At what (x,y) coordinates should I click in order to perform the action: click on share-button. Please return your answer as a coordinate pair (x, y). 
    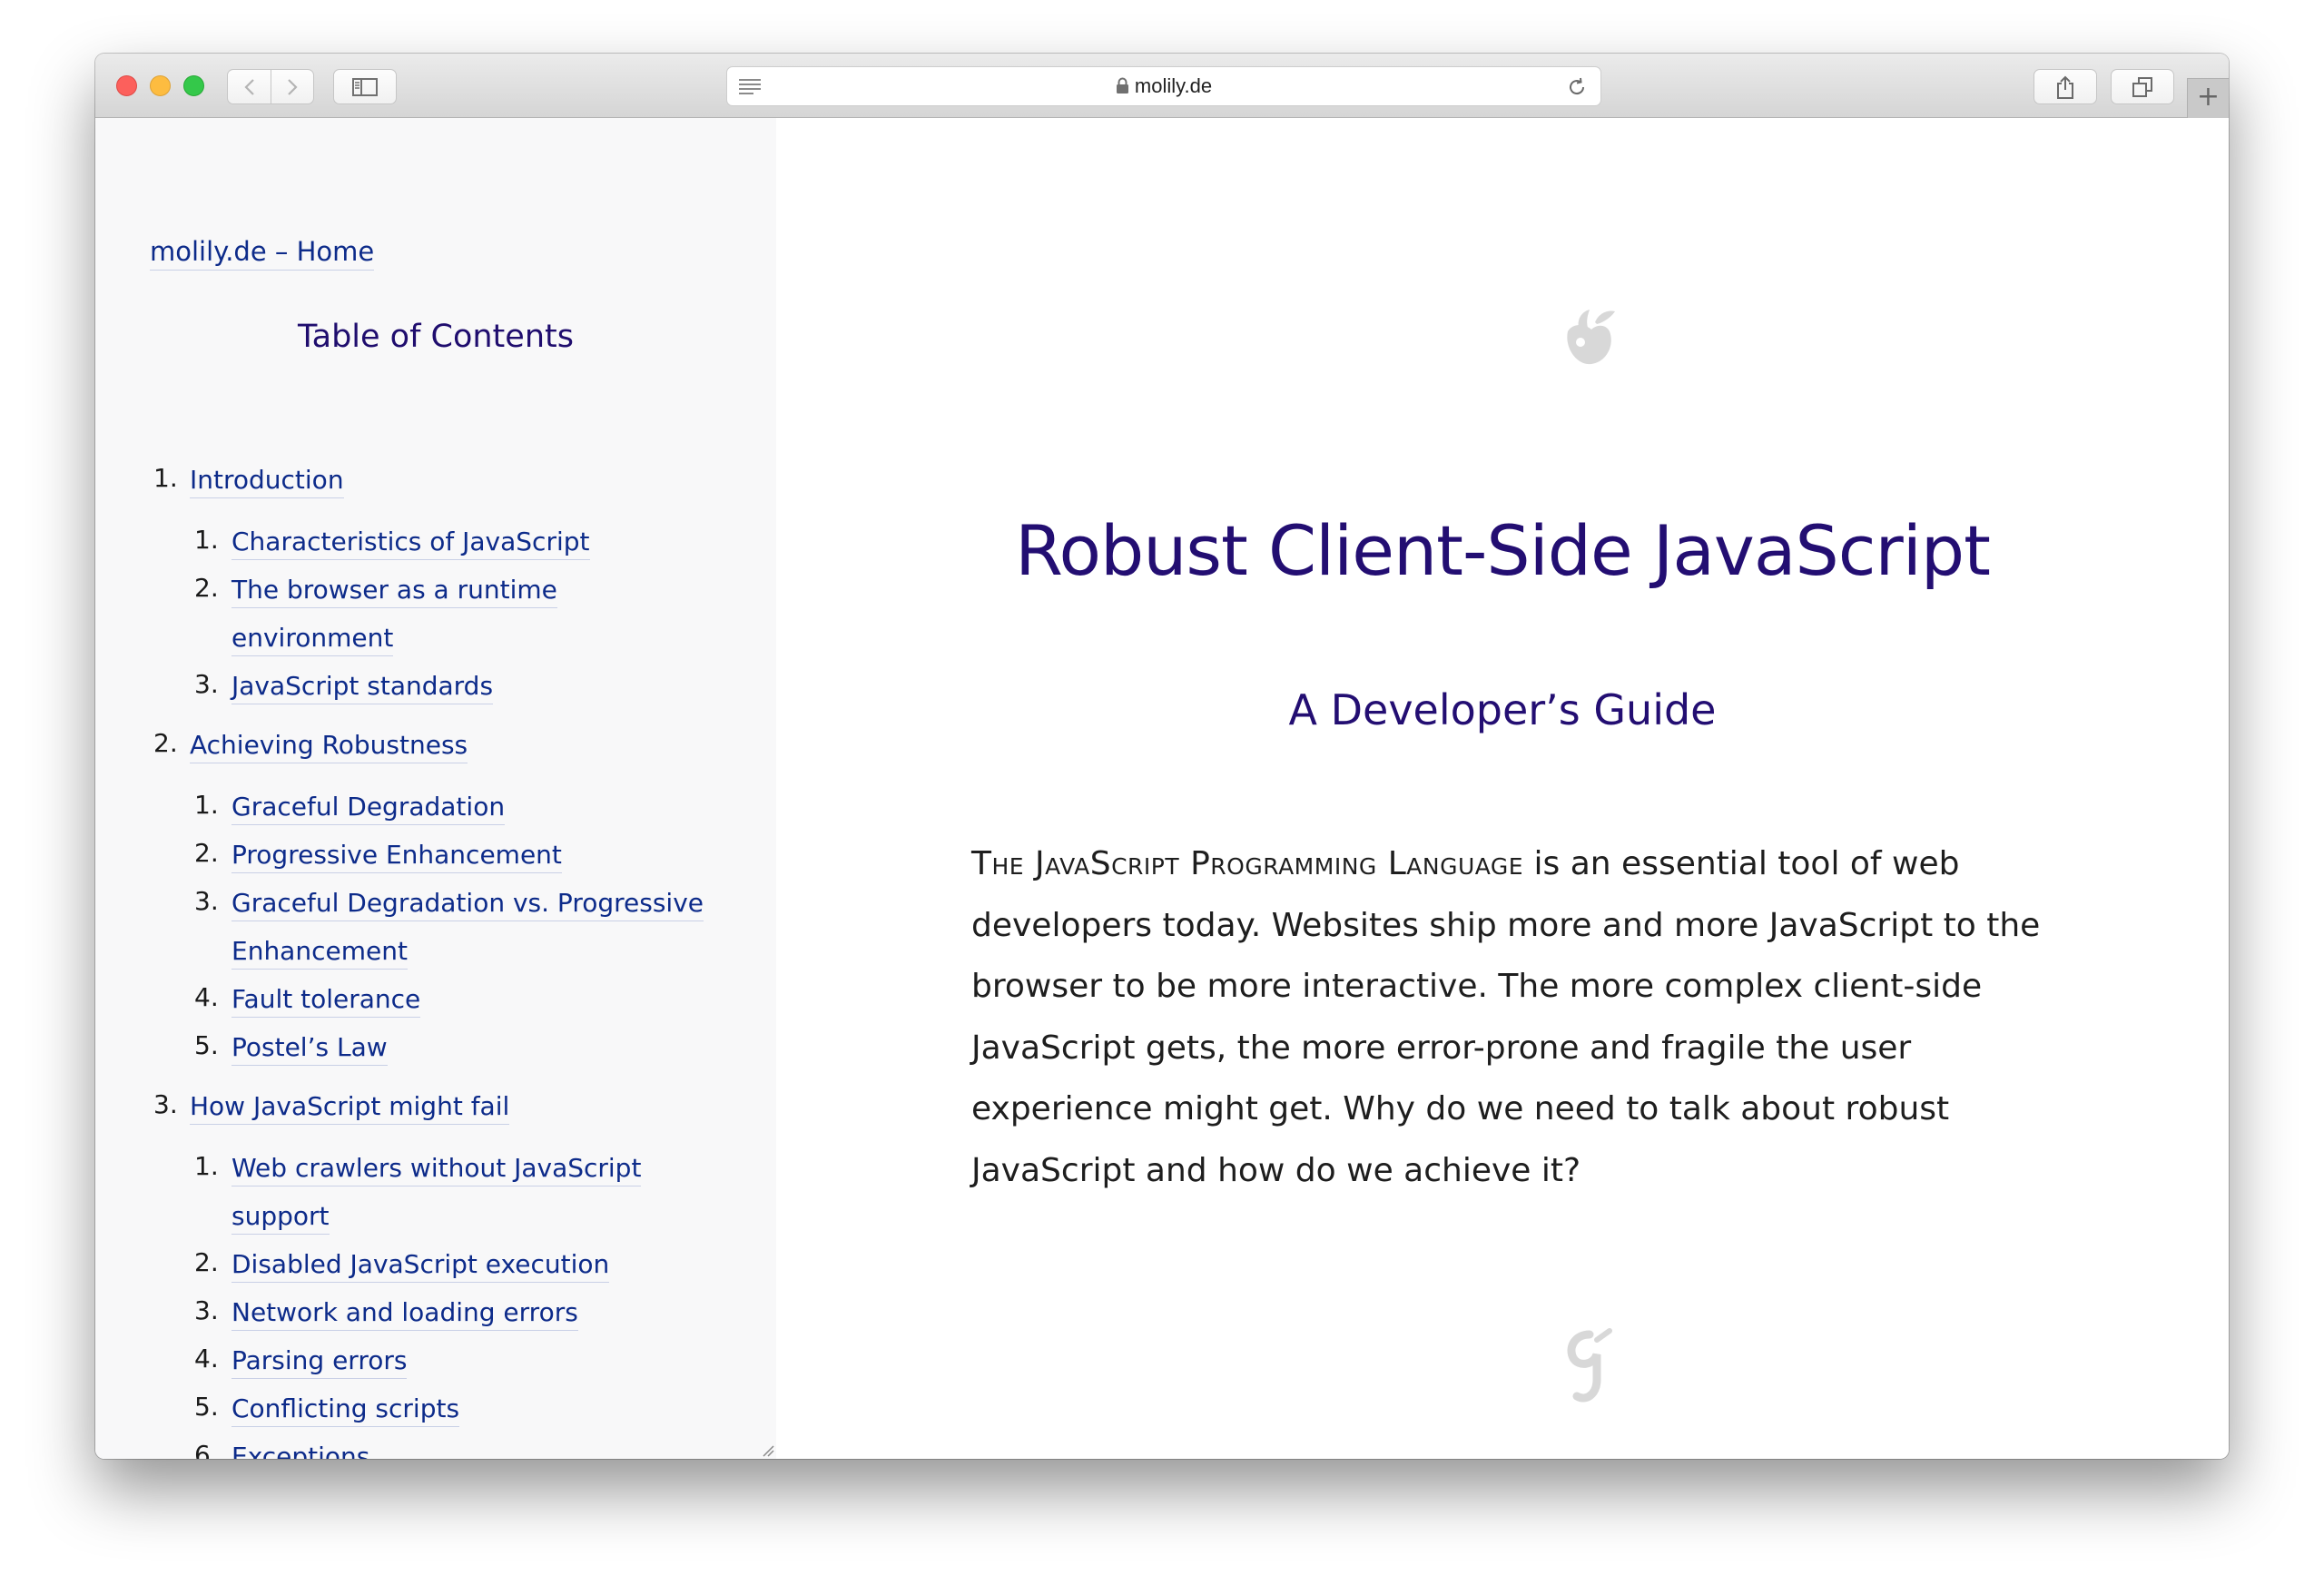
    Looking at the image, I should click on (2065, 86).